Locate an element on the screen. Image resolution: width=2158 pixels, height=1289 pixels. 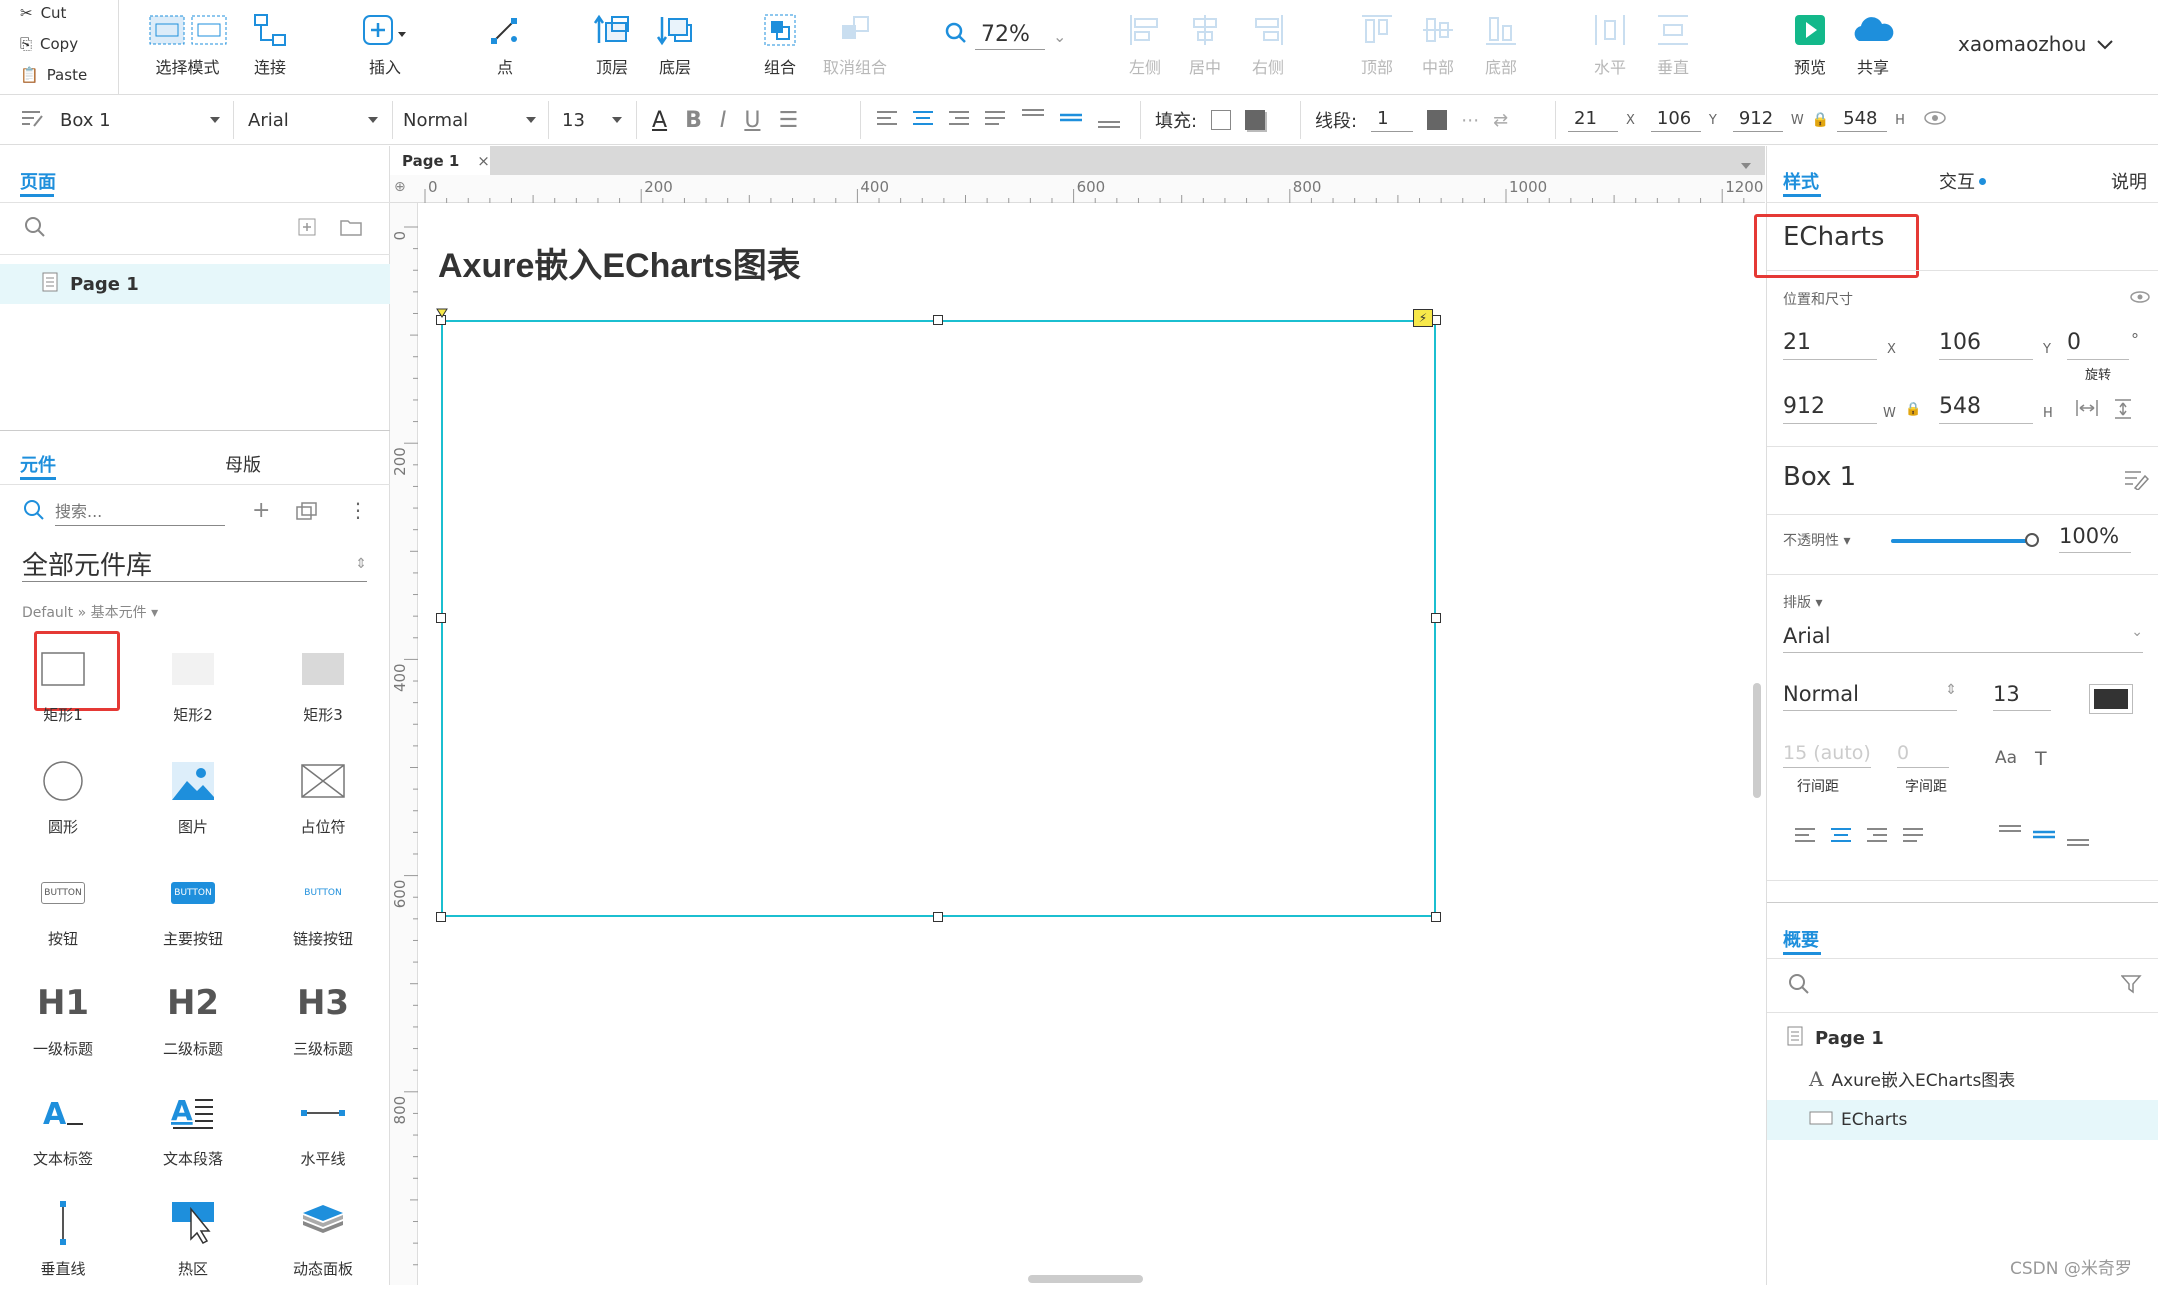
bottom-layer-button: 底层 is located at coordinates (675, 44).